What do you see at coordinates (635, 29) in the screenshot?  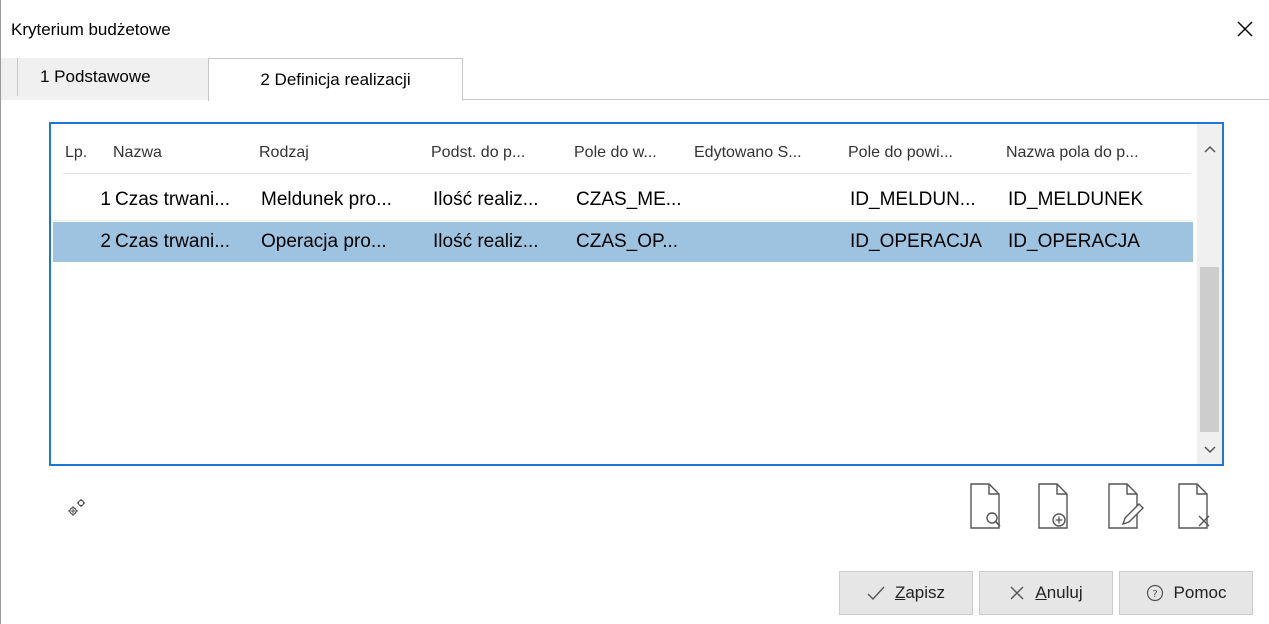 I see `title-bar: Kryterium budżetowe` at bounding box center [635, 29].